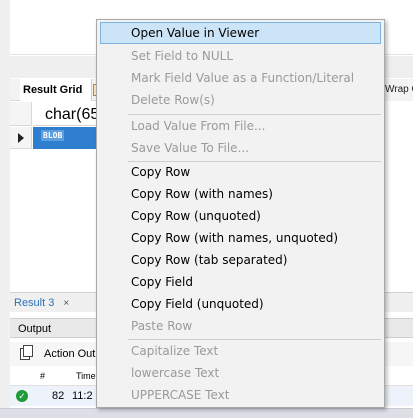  What do you see at coordinates (240, 282) in the screenshot?
I see `menu-item-copy-field: Copy Field` at bounding box center [240, 282].